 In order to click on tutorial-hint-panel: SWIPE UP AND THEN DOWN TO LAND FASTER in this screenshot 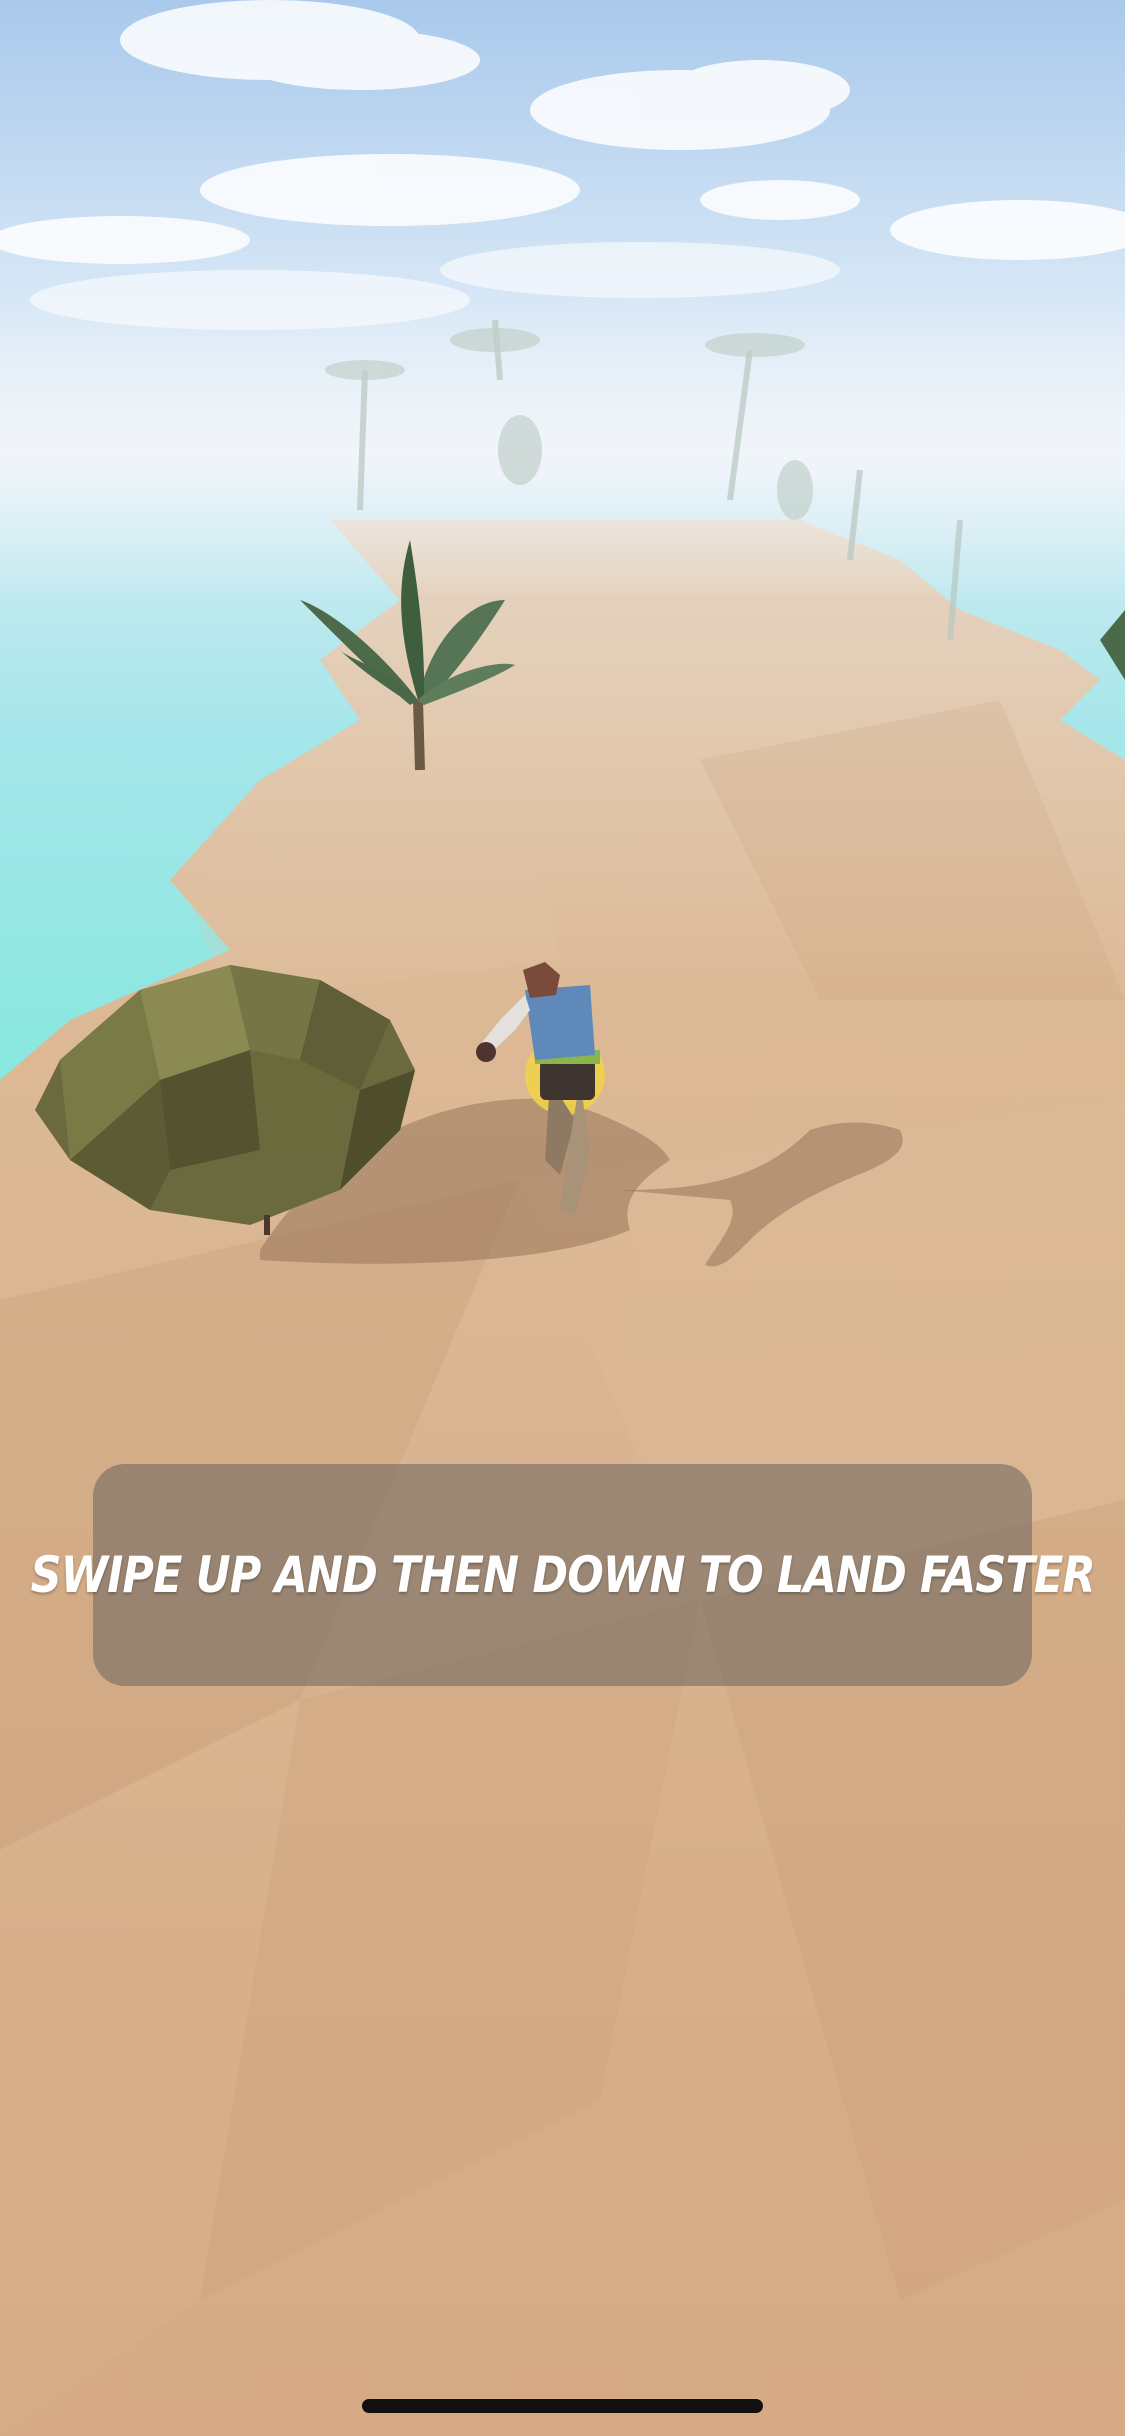, I will do `click(562, 1575)`.